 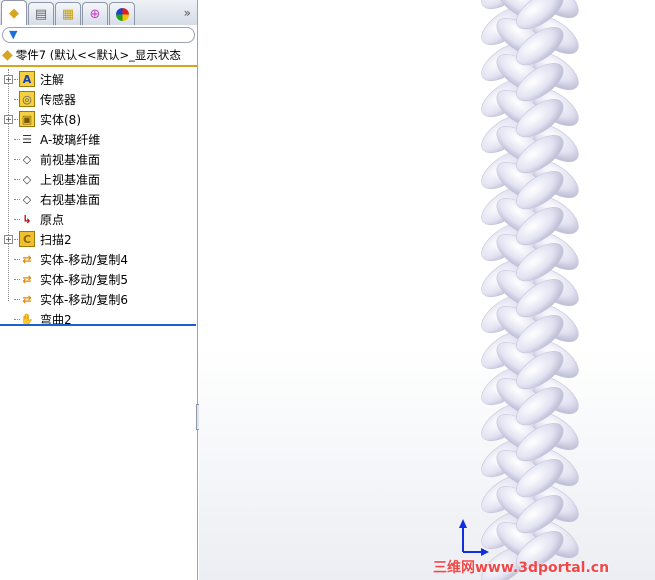 I want to click on root-label: 零件7 (默认<<默认>_显示状态, so click(x=98, y=55).